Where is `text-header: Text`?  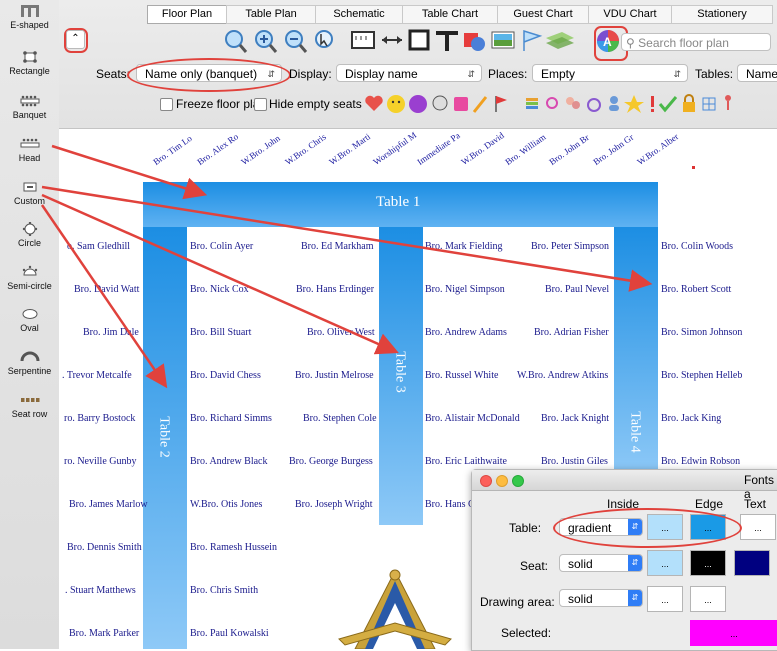
text-header: Text is located at coordinates (755, 504).